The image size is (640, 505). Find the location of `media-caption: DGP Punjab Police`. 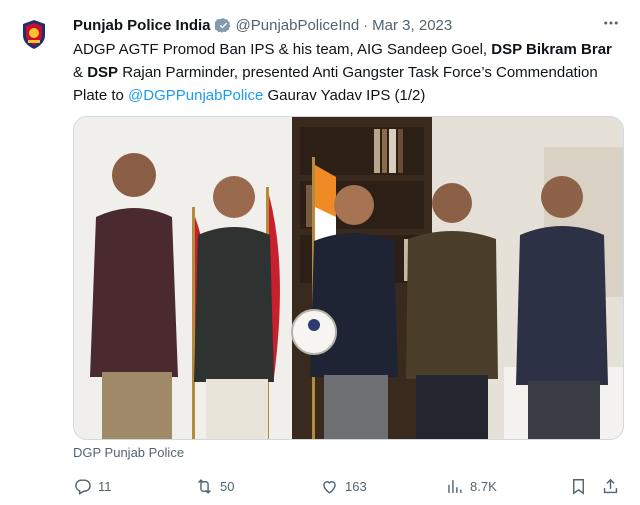

media-caption: DGP Punjab Police is located at coordinates (128, 452).